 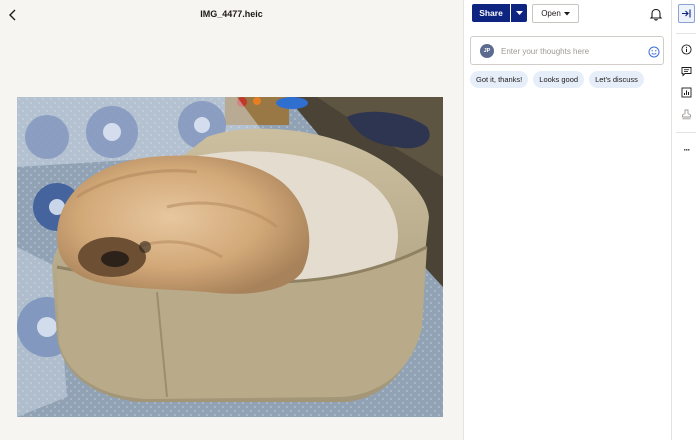 I want to click on info-icon, so click(x=686, y=49).